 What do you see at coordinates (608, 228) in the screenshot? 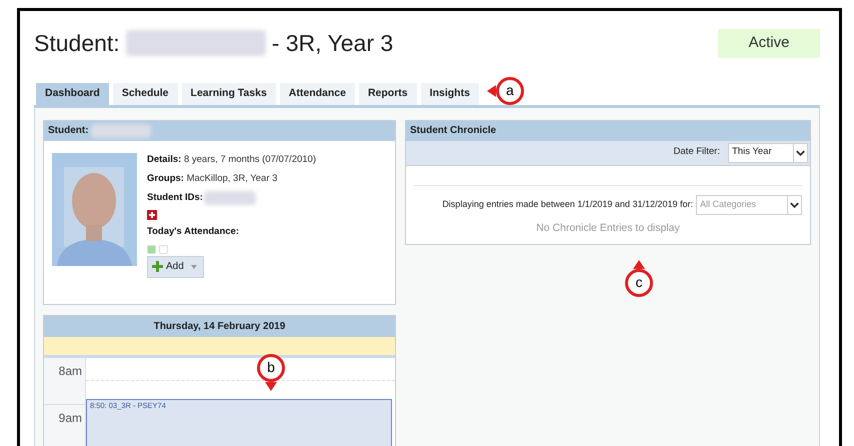
I see `empty-message: No Chronicle Entries to display` at bounding box center [608, 228].